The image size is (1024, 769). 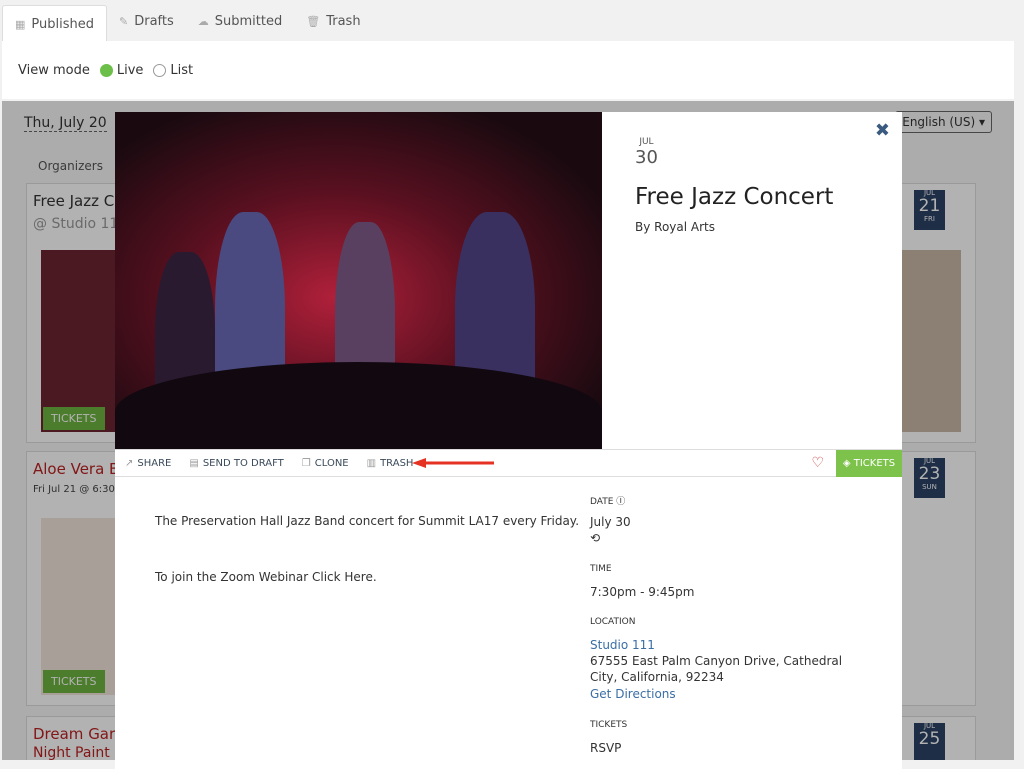 I want to click on tab-submitted: ☁ Submitted, so click(x=240, y=21).